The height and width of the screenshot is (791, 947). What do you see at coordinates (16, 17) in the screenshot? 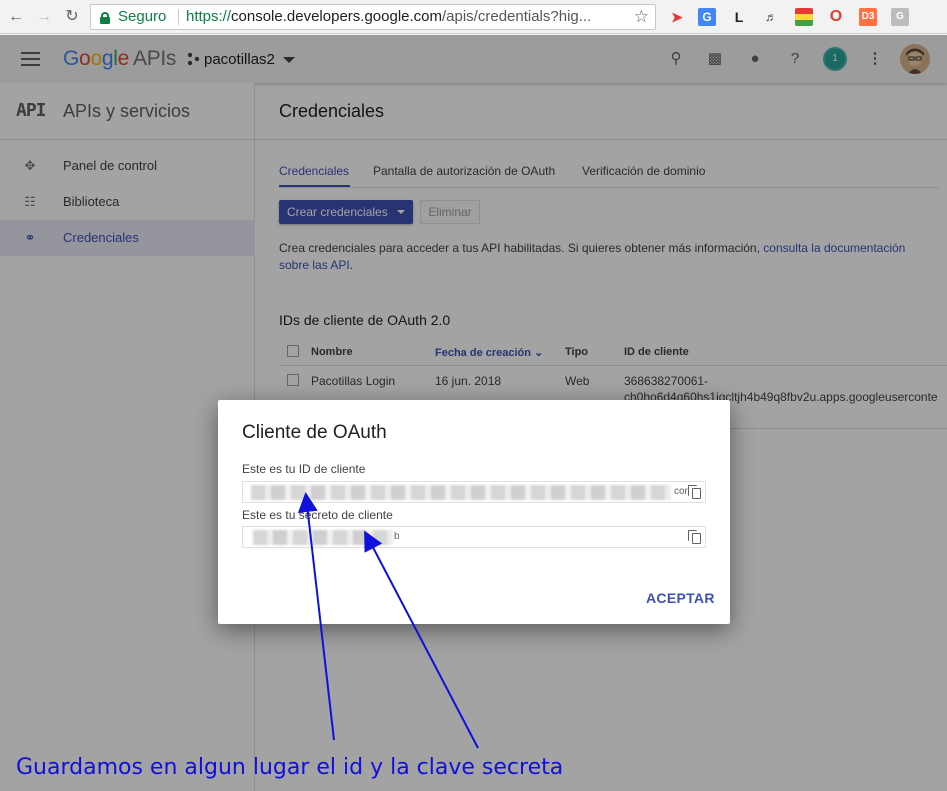
I see `back-arrow-icon: ←` at bounding box center [16, 17].